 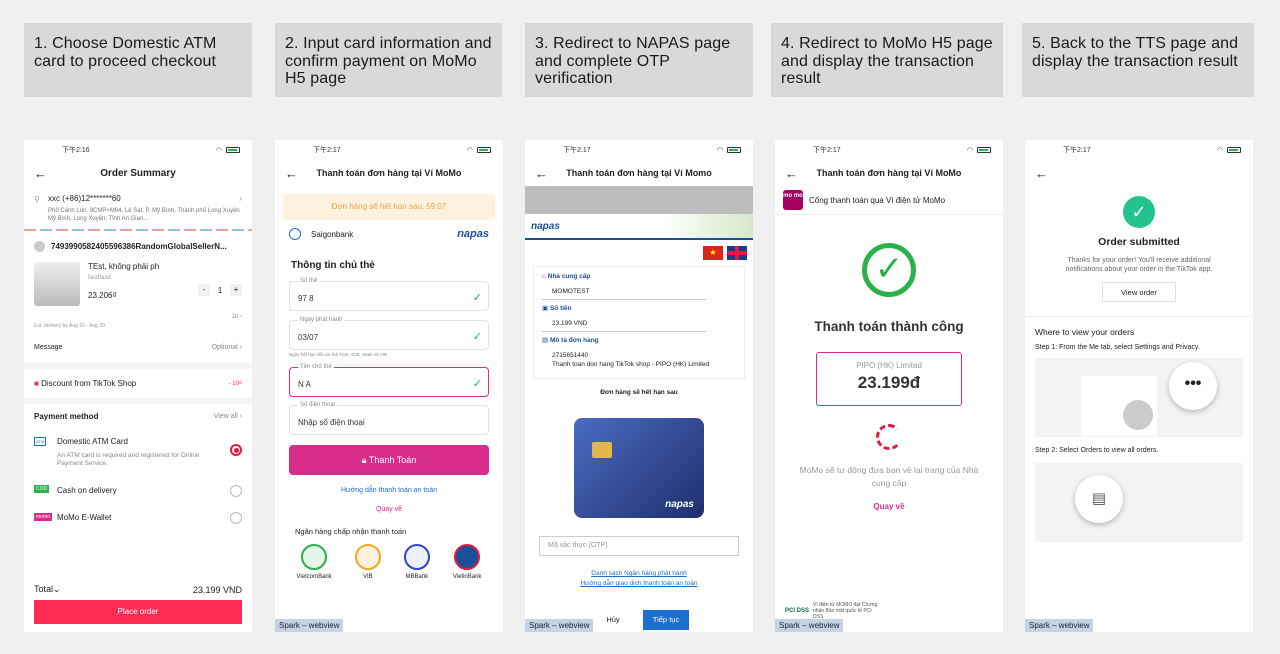 I want to click on momo-radio, so click(x=236, y=518).